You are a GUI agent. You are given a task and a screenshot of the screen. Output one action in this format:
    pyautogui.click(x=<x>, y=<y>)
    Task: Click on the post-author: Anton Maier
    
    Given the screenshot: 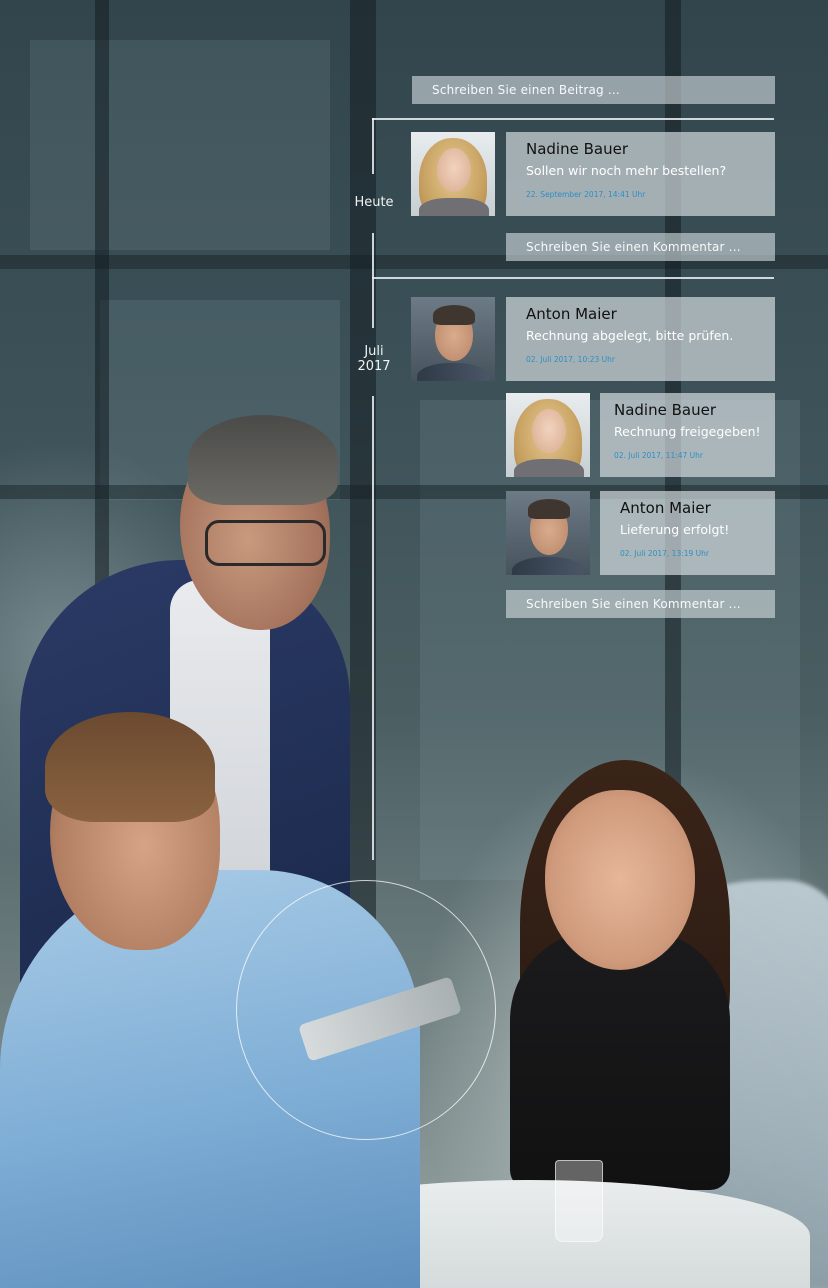 What is the action you would take?
    pyautogui.click(x=571, y=314)
    